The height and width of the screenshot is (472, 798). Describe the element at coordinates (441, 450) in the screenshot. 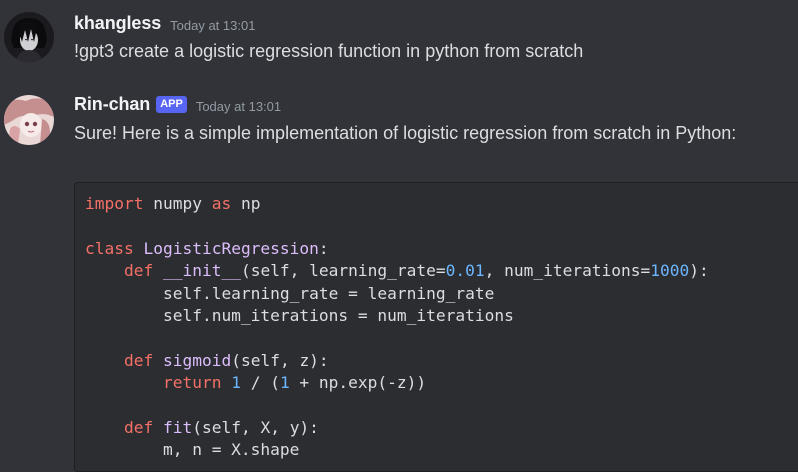

I see `code-line: m, n = X.shape` at that location.